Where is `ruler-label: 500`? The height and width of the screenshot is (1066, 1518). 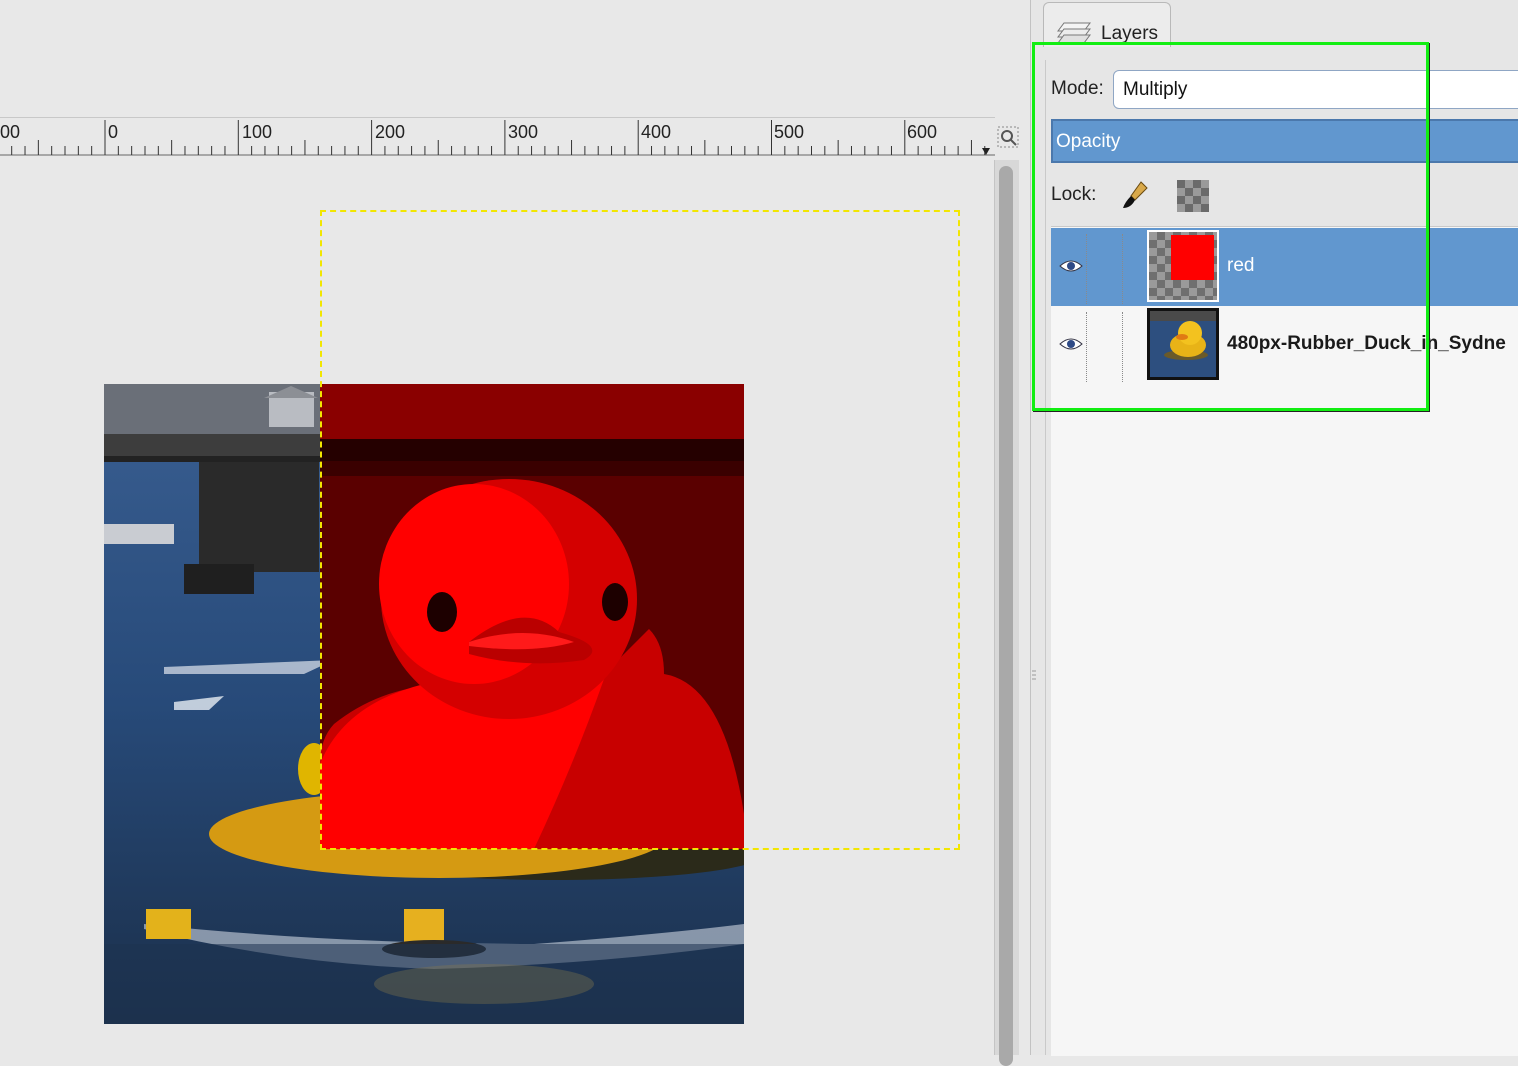 ruler-label: 500 is located at coordinates (789, 132).